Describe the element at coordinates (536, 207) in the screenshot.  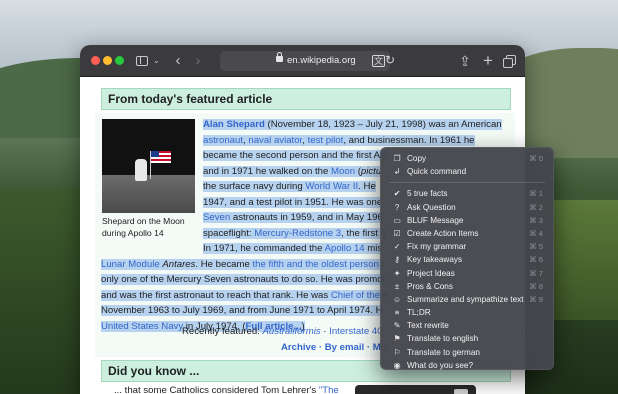
I see `menu-item-shortcut: ⌘ 2` at that location.